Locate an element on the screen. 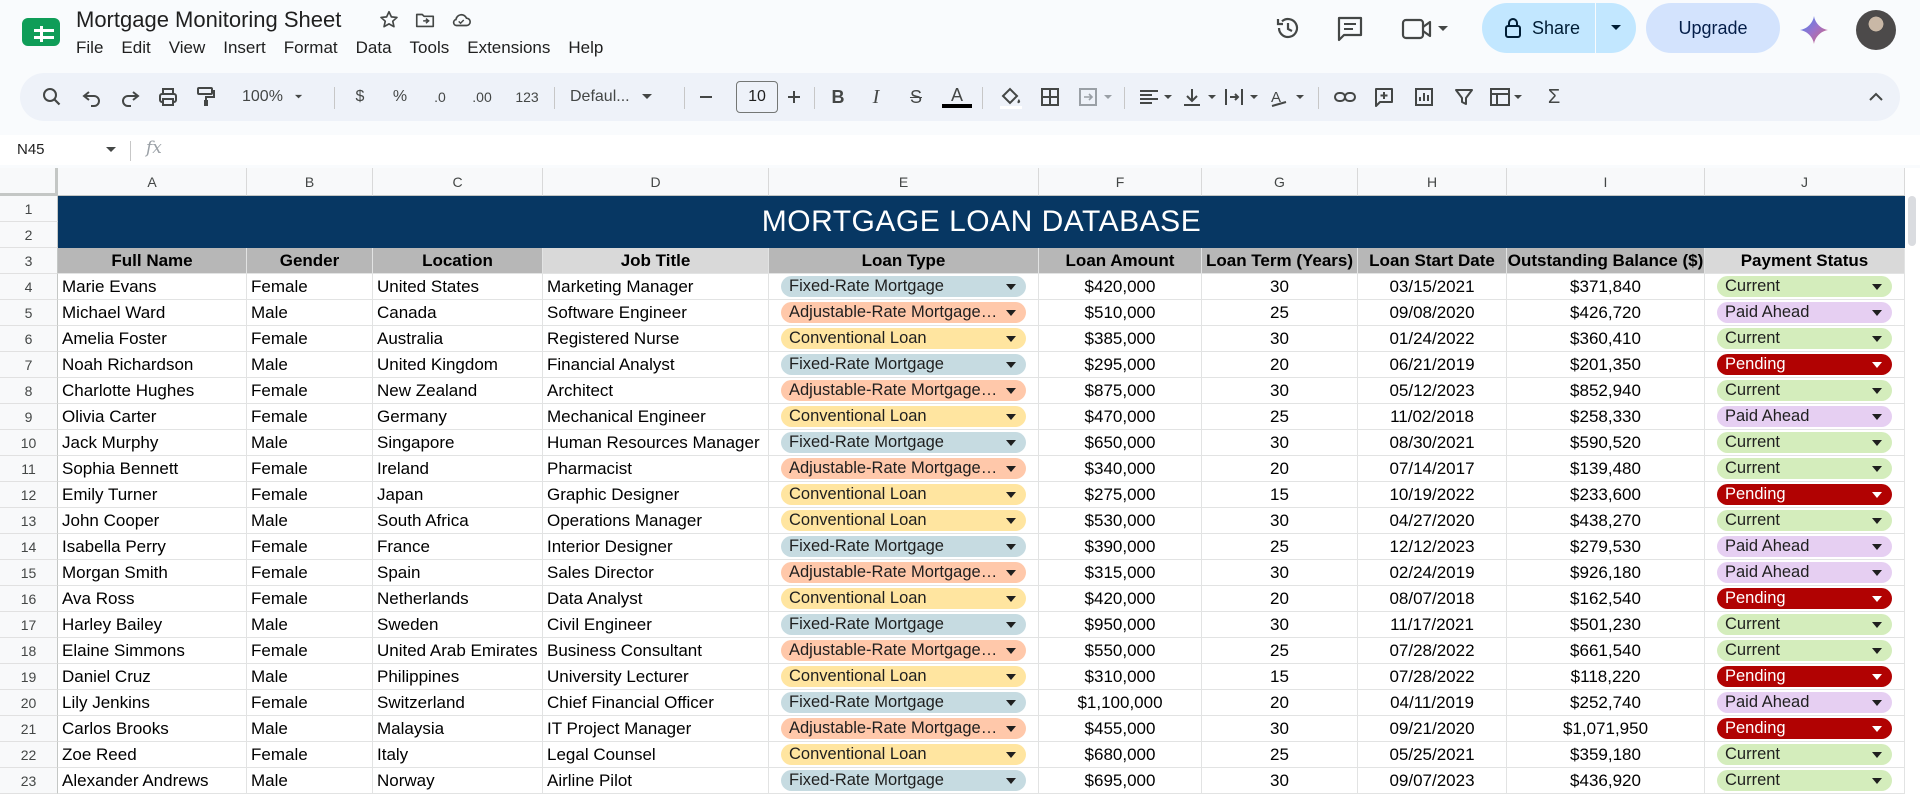 This screenshot has width=1920, height=801. insert-link-icon is located at coordinates (1345, 97).